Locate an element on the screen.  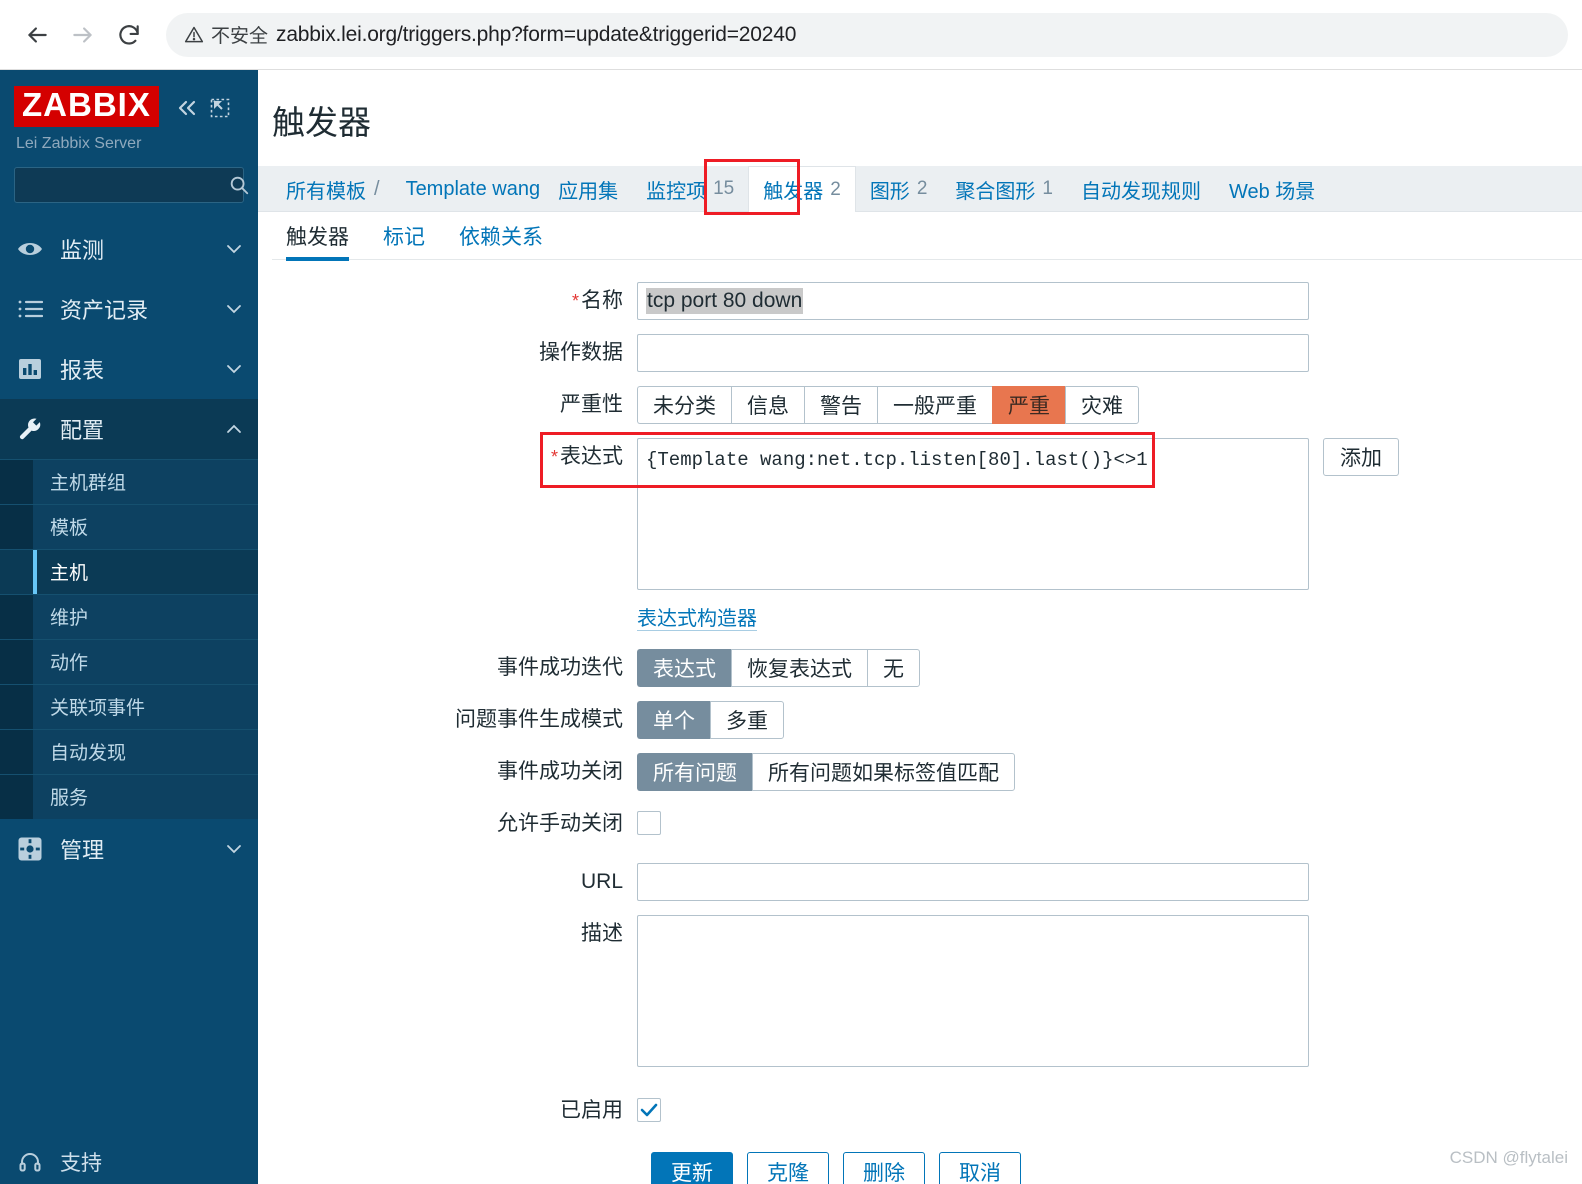
ok-event-closes-option-tag-match: 所有问题如果标签值匹配 is located at coordinates (883, 772).